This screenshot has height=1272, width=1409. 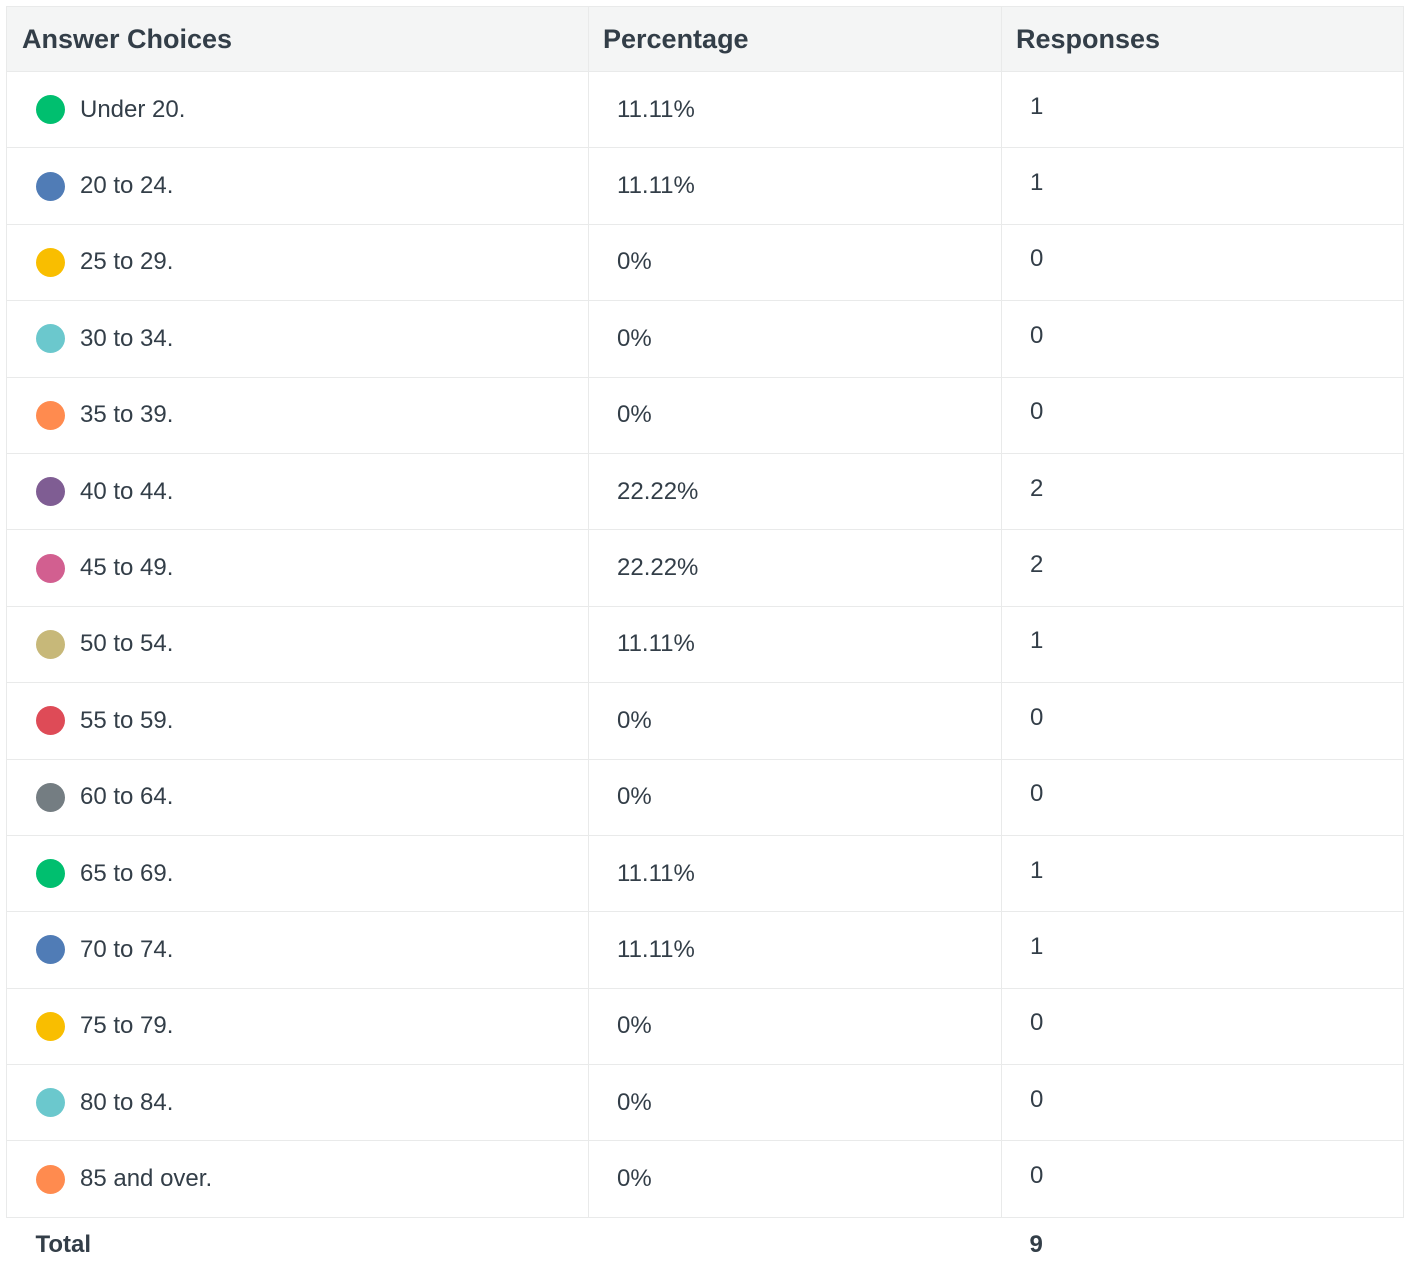 I want to click on table-row: 70 to 74. 11.11% 1, so click(x=705, y=950).